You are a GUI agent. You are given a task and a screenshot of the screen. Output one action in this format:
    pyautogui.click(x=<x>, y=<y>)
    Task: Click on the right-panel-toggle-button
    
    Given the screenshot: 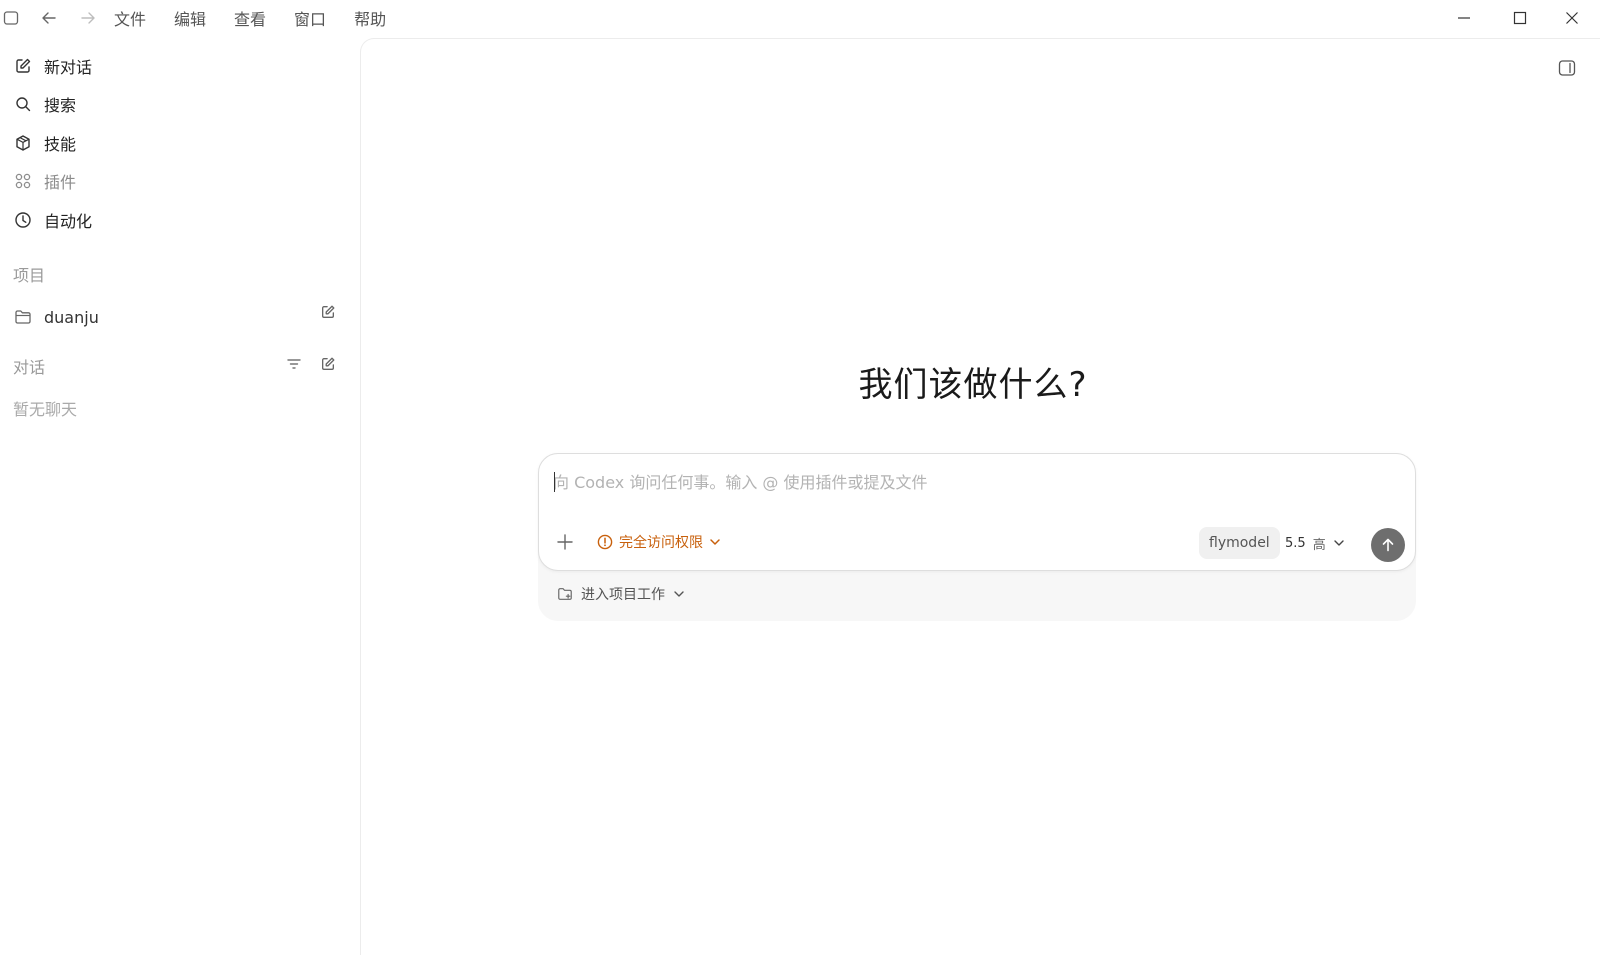 What is the action you would take?
    pyautogui.click(x=1567, y=68)
    